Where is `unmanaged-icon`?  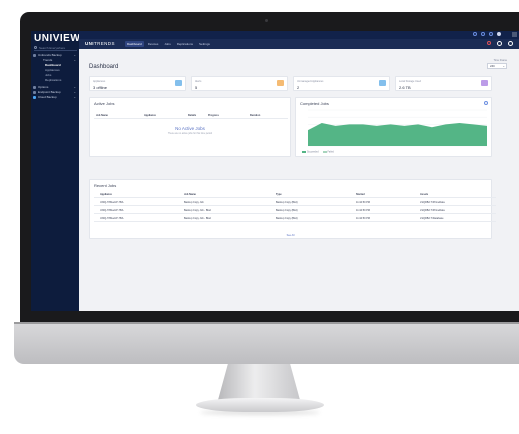 unmanaged-icon is located at coordinates (382, 83).